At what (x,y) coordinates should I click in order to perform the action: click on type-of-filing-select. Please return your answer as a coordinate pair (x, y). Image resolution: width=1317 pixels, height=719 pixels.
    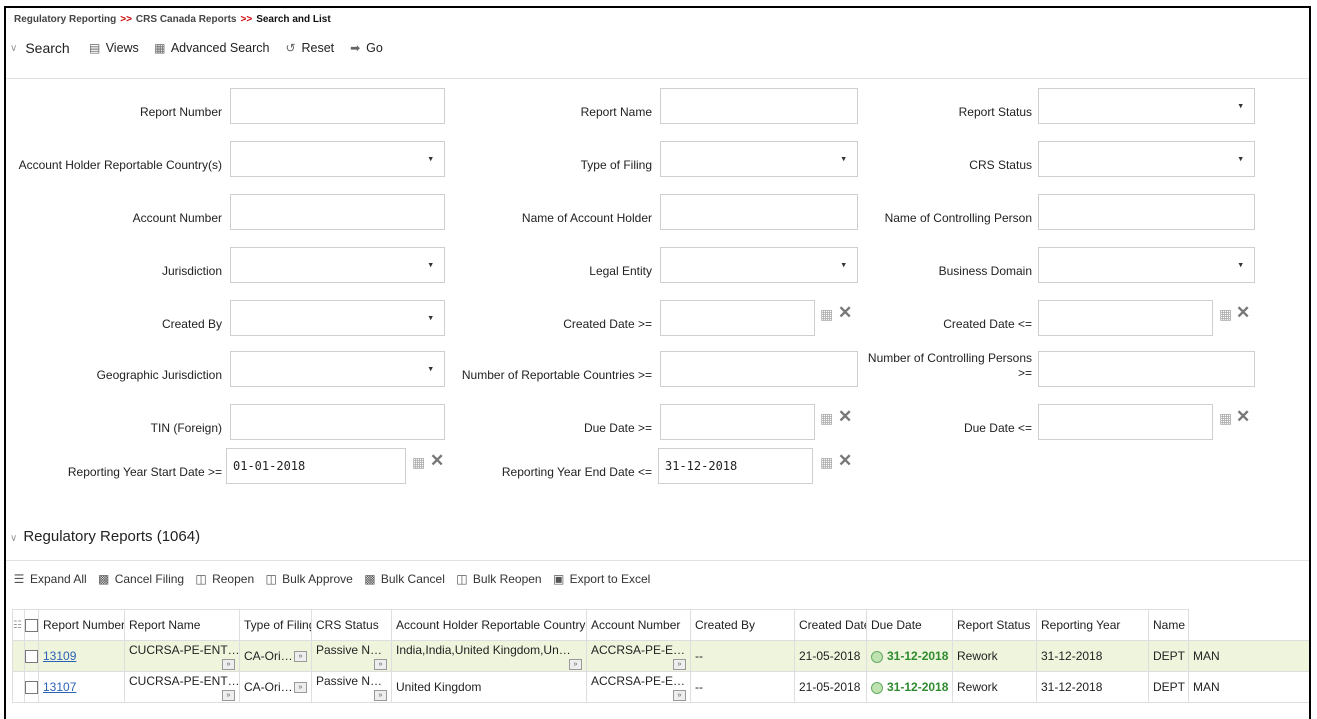
    Looking at the image, I should click on (759, 159).